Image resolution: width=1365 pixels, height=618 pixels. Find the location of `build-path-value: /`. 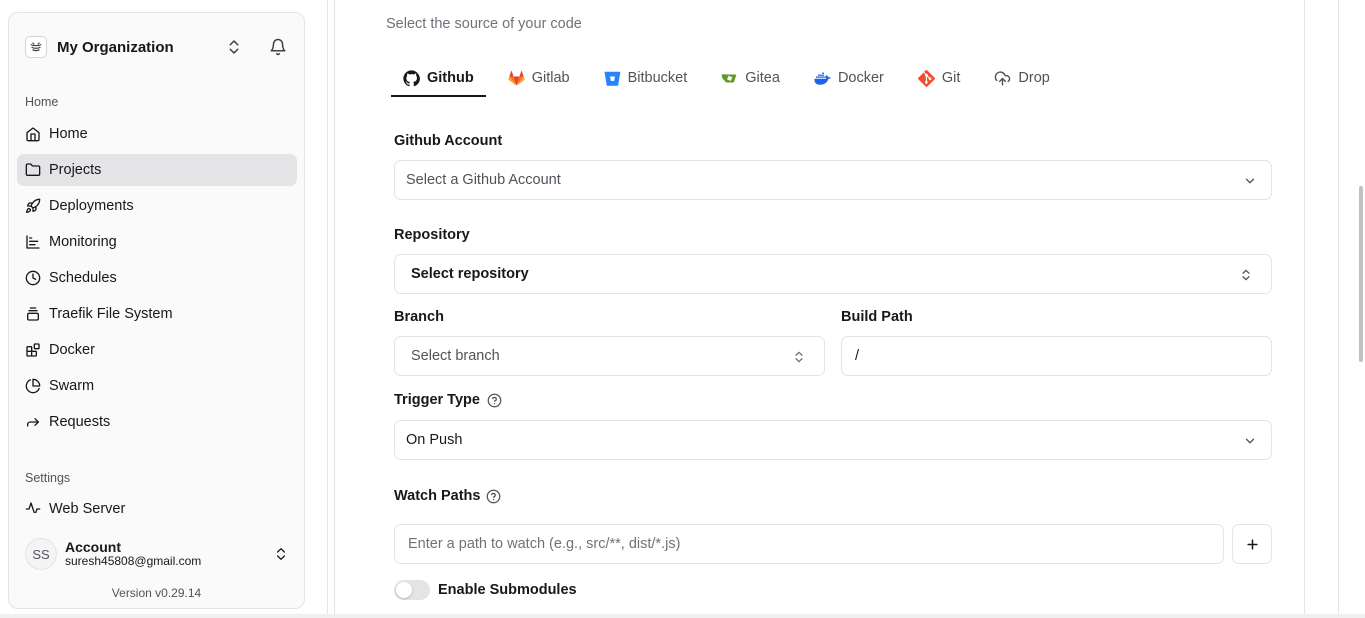

build-path-value: / is located at coordinates (857, 356).